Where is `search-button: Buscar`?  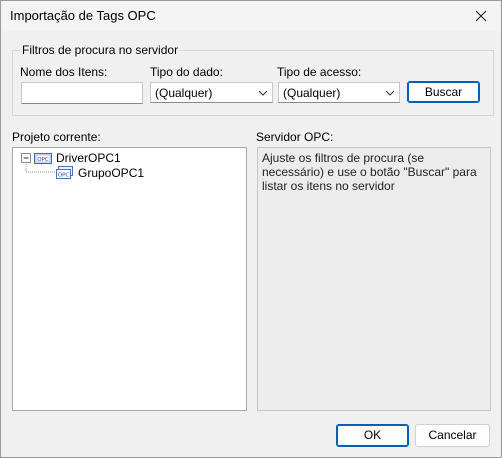
search-button: Buscar is located at coordinates (443, 92).